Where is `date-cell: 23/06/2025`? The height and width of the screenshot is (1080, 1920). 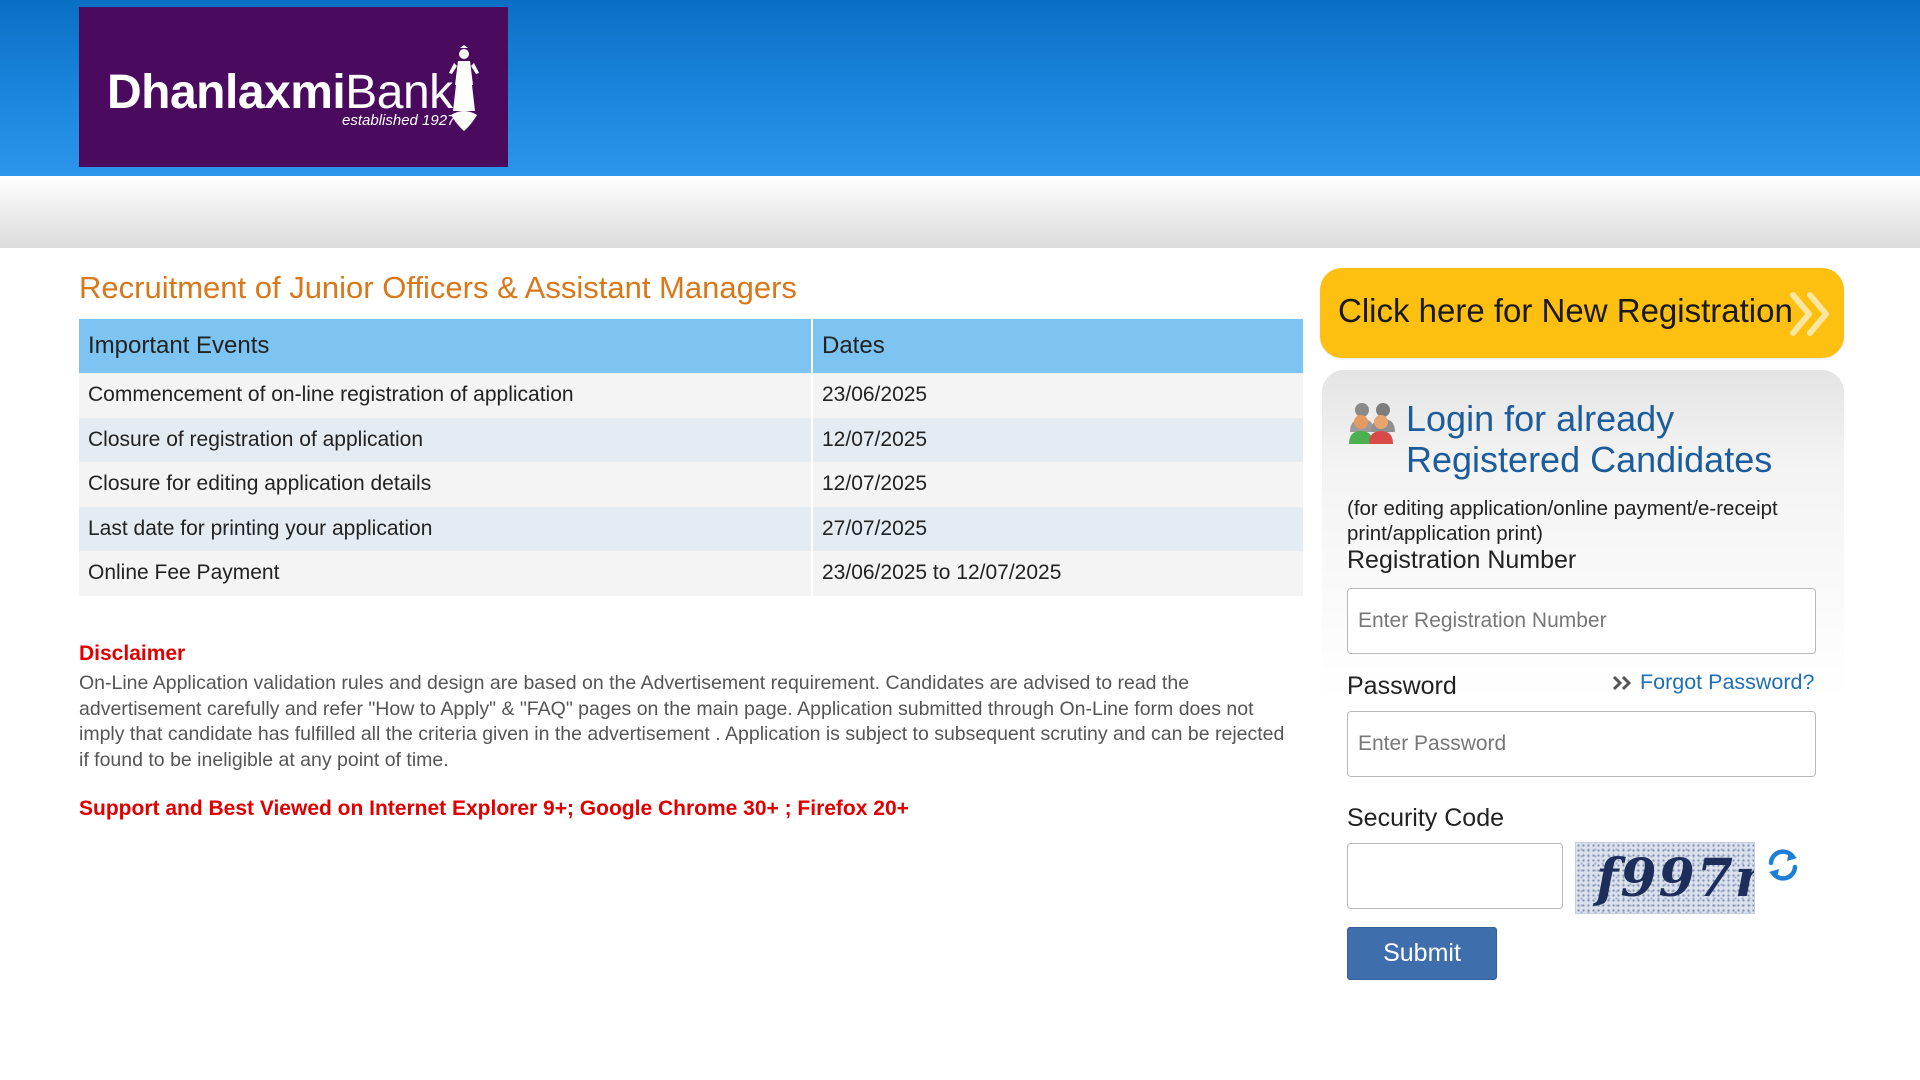
date-cell: 23/06/2025 is located at coordinates (1057, 395).